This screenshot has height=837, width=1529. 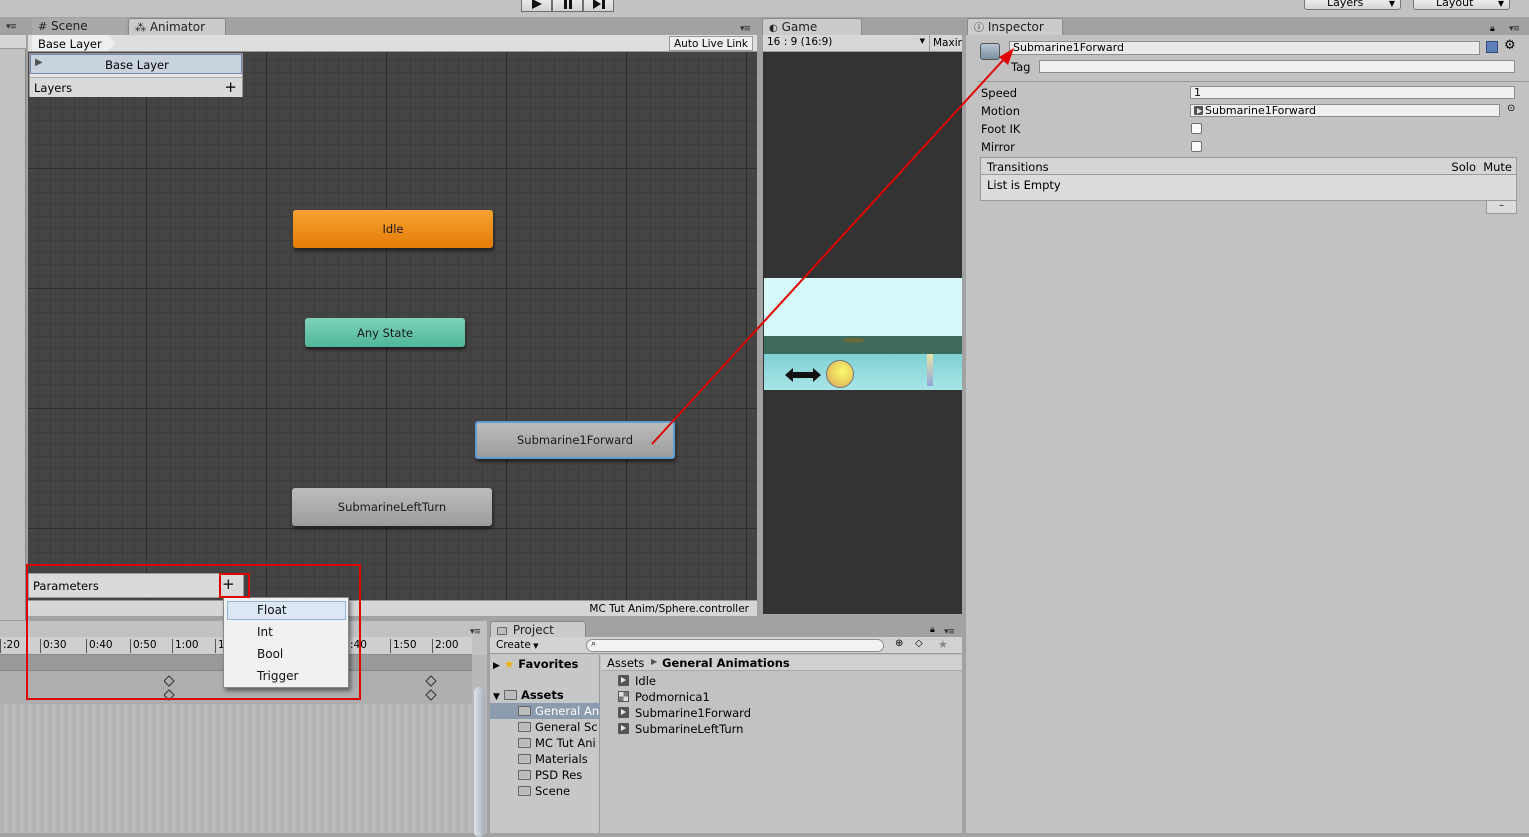 I want to click on state-submarinelefturn-label: SubmarineLeftTurn, so click(x=392, y=507).